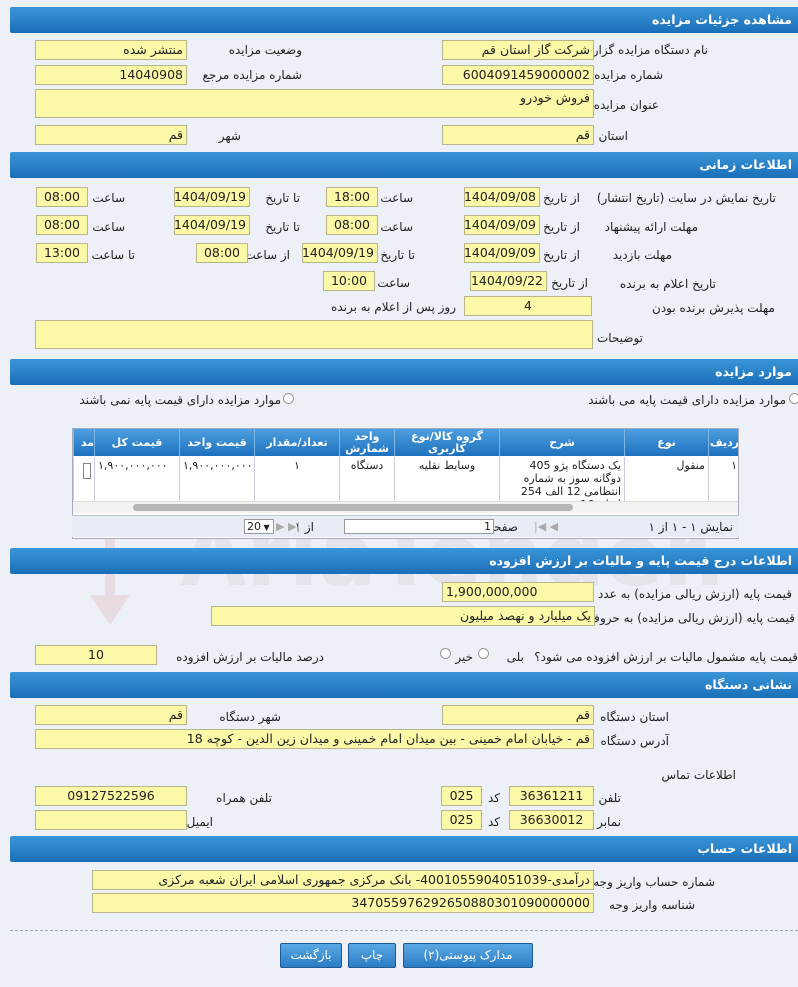 The width and height of the screenshot is (798, 987). Describe the element at coordinates (419, 526) in the screenshot. I see `pager-page-input: 1` at that location.